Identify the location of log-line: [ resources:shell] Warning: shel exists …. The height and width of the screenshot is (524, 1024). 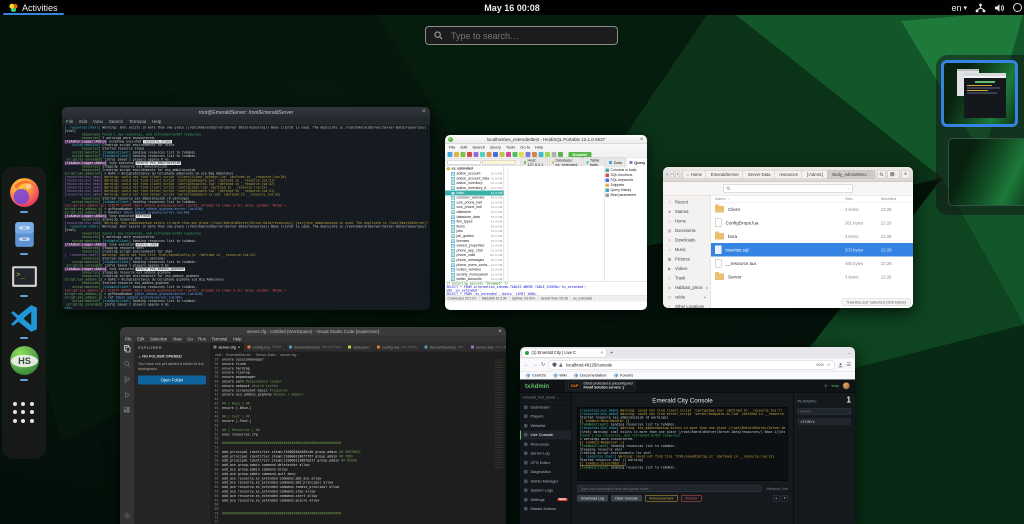
(246, 227).